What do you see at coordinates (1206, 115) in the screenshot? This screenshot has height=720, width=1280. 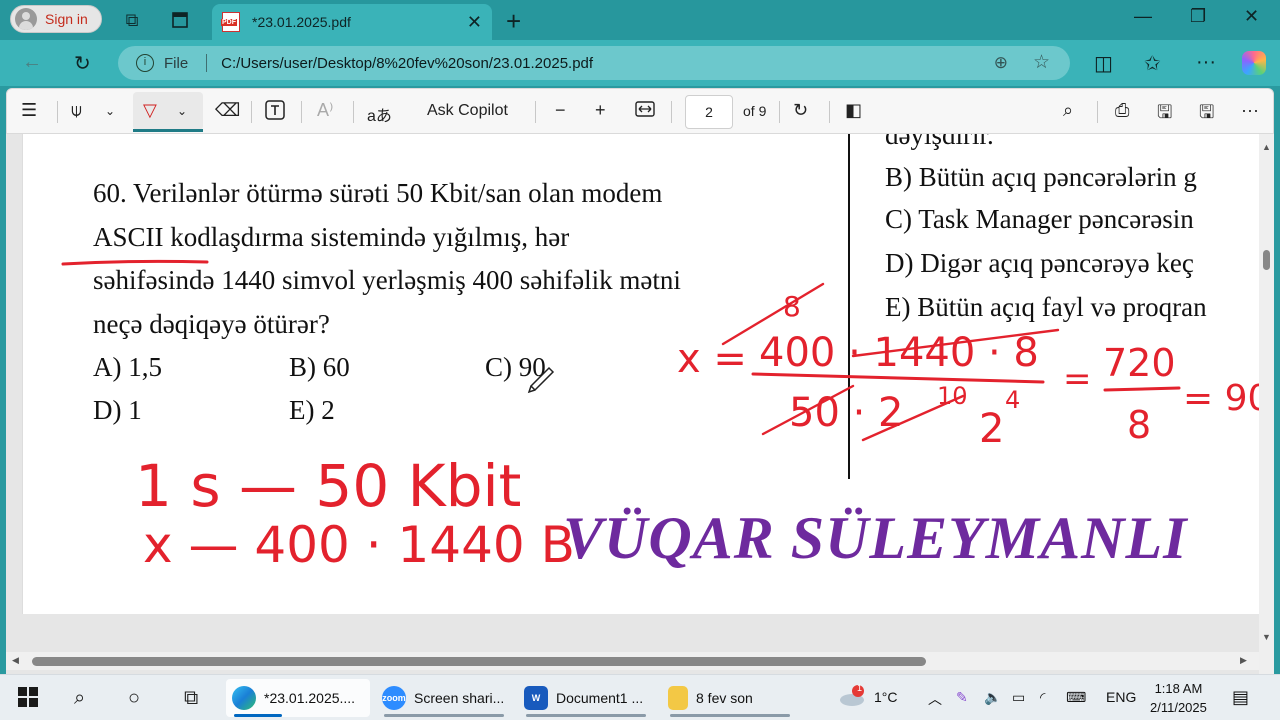 I see `save-as-icon: 🖫` at bounding box center [1206, 115].